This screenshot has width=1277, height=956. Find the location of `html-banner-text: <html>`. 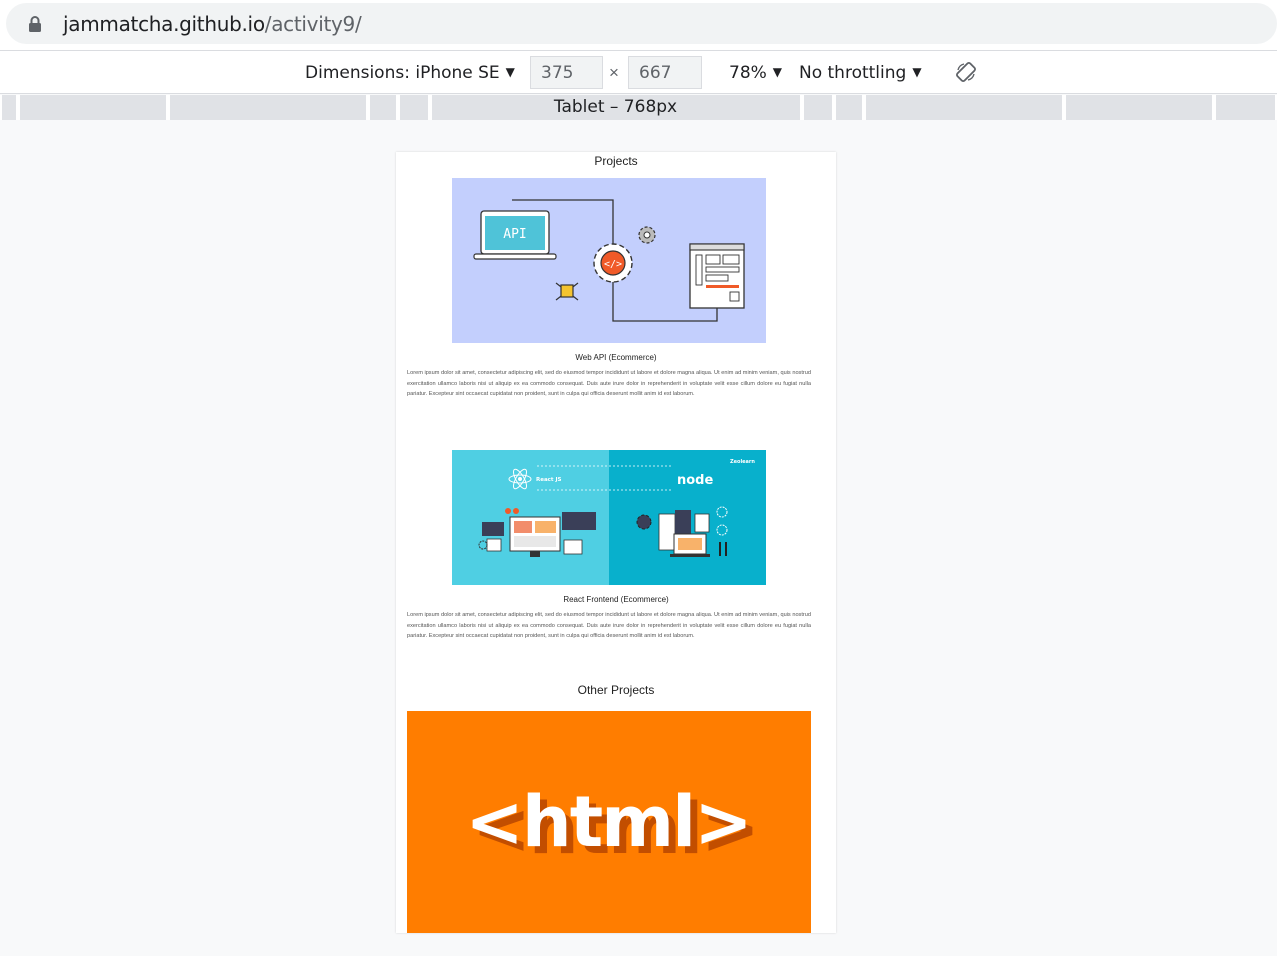

html-banner-text: <html> is located at coordinates (608, 822).